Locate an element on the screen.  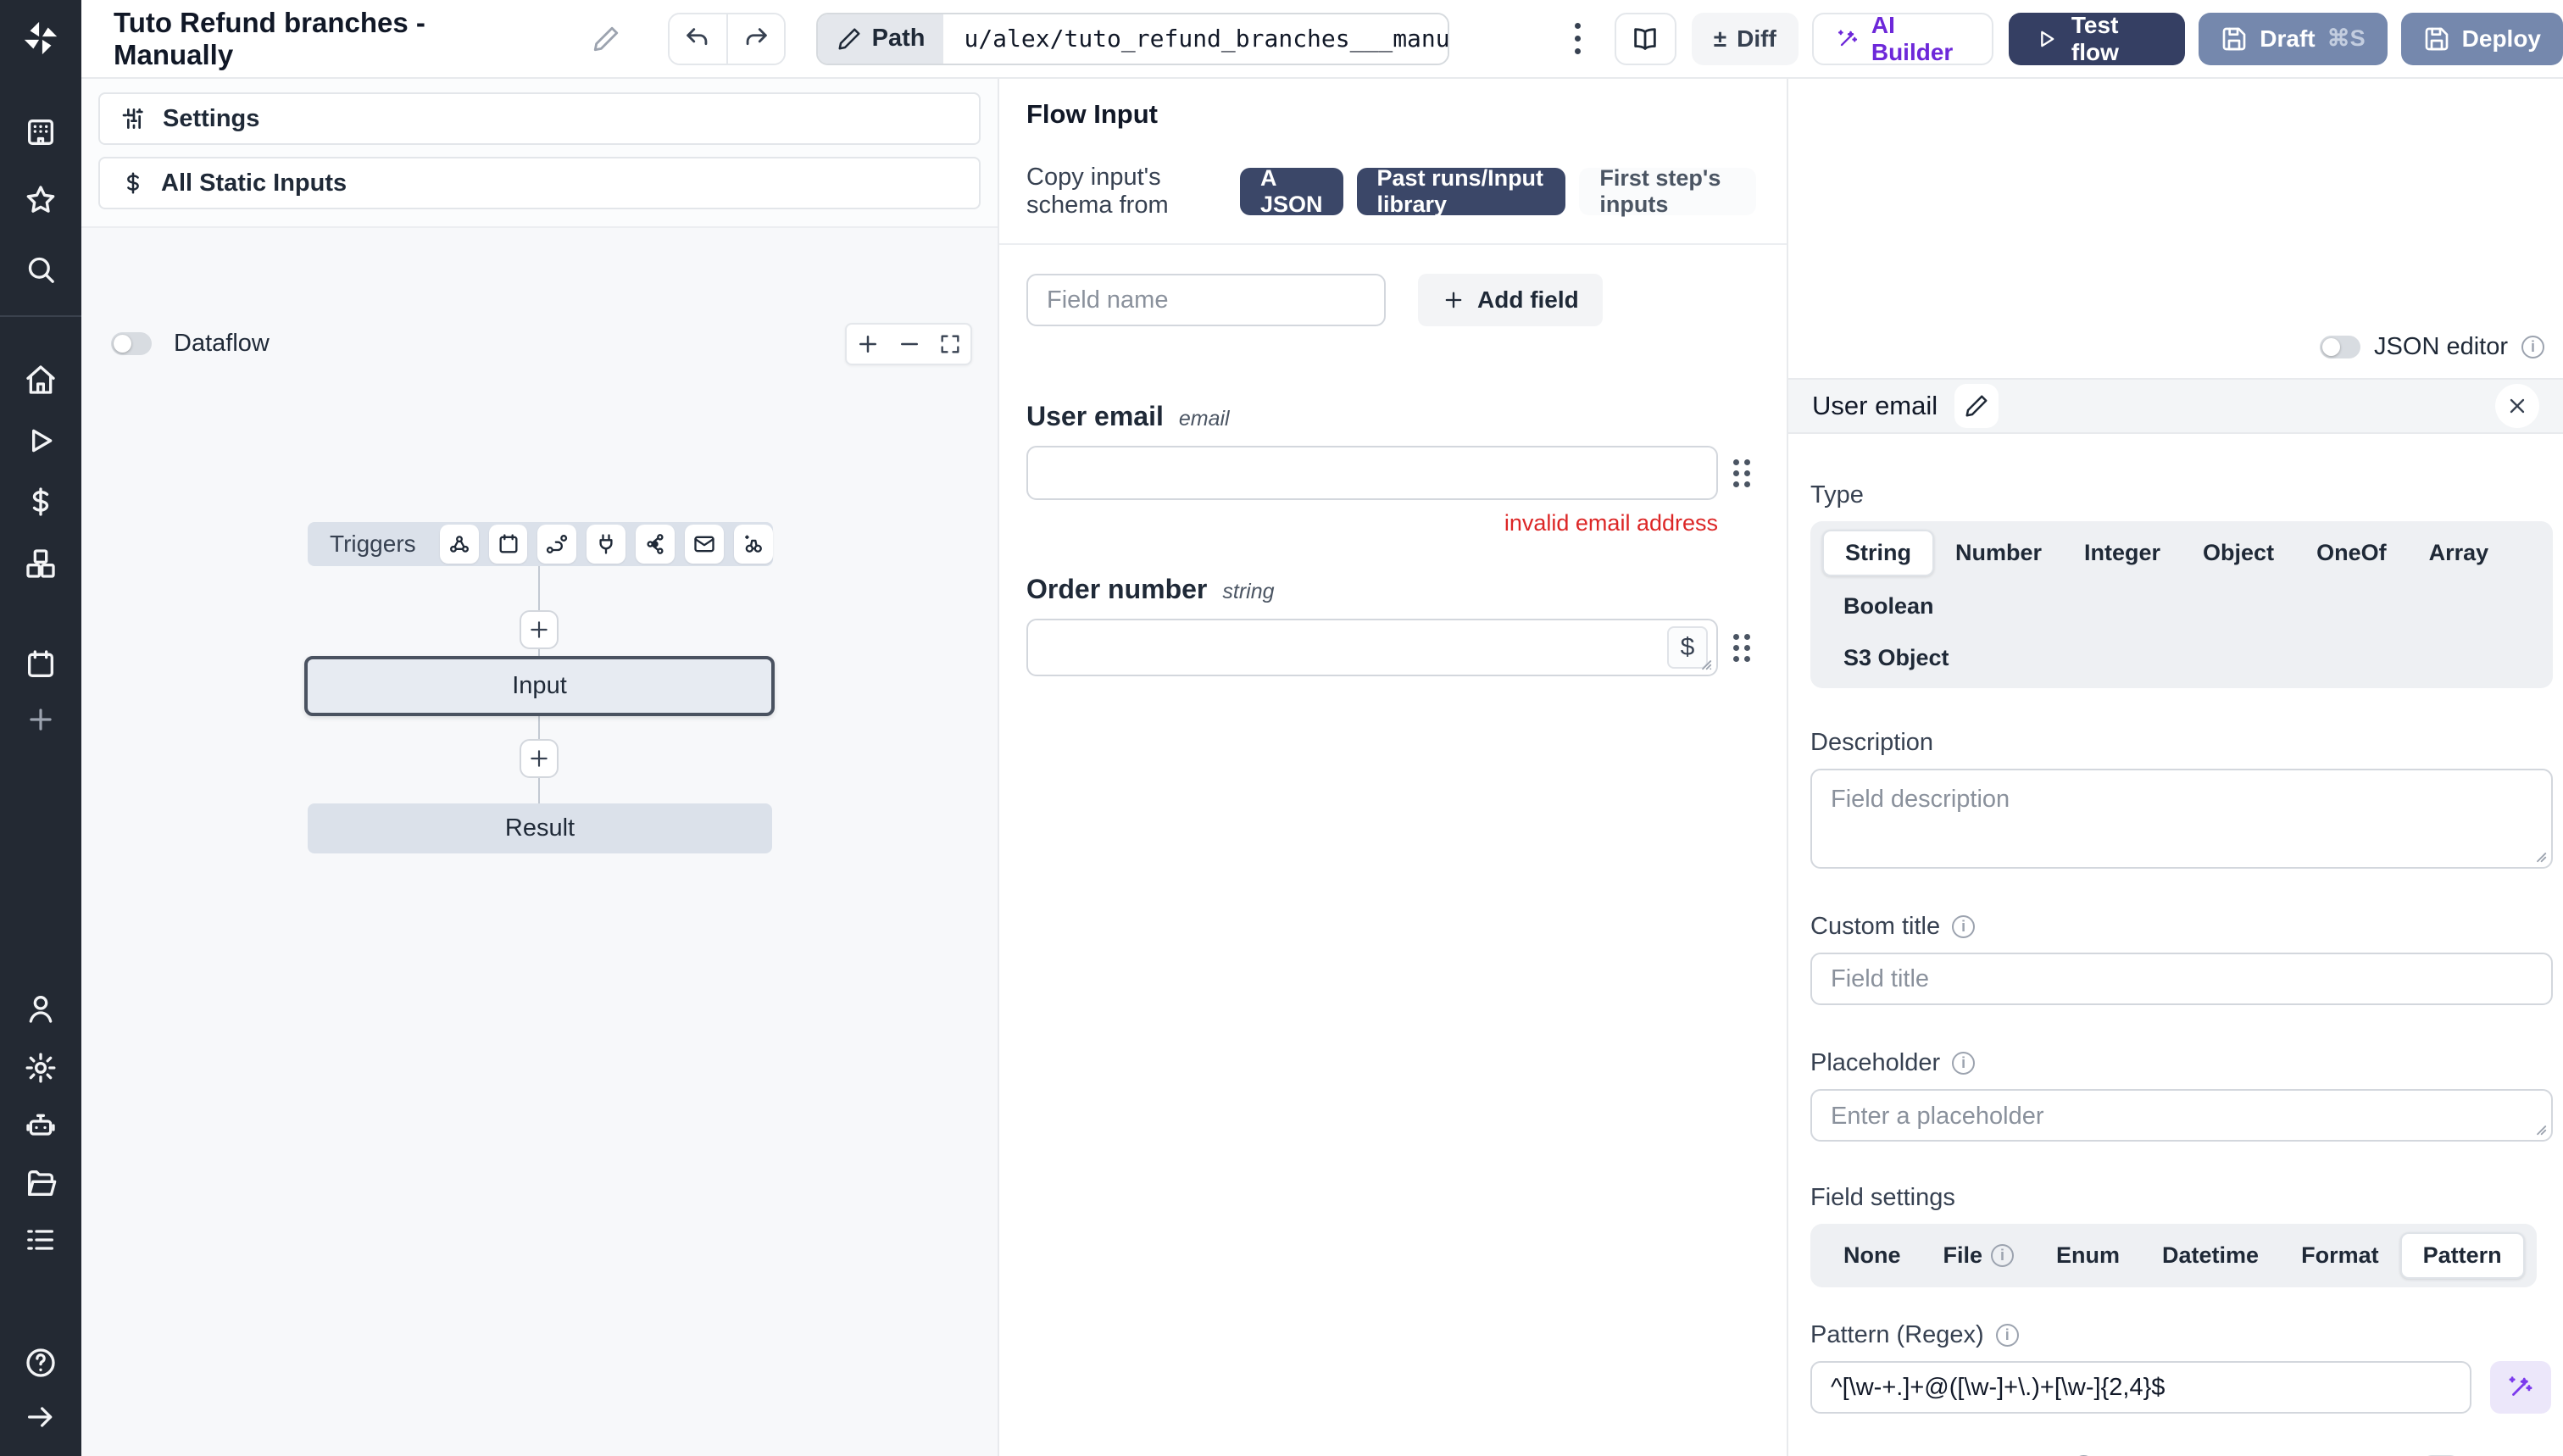
undo-button is located at coordinates (698, 39).